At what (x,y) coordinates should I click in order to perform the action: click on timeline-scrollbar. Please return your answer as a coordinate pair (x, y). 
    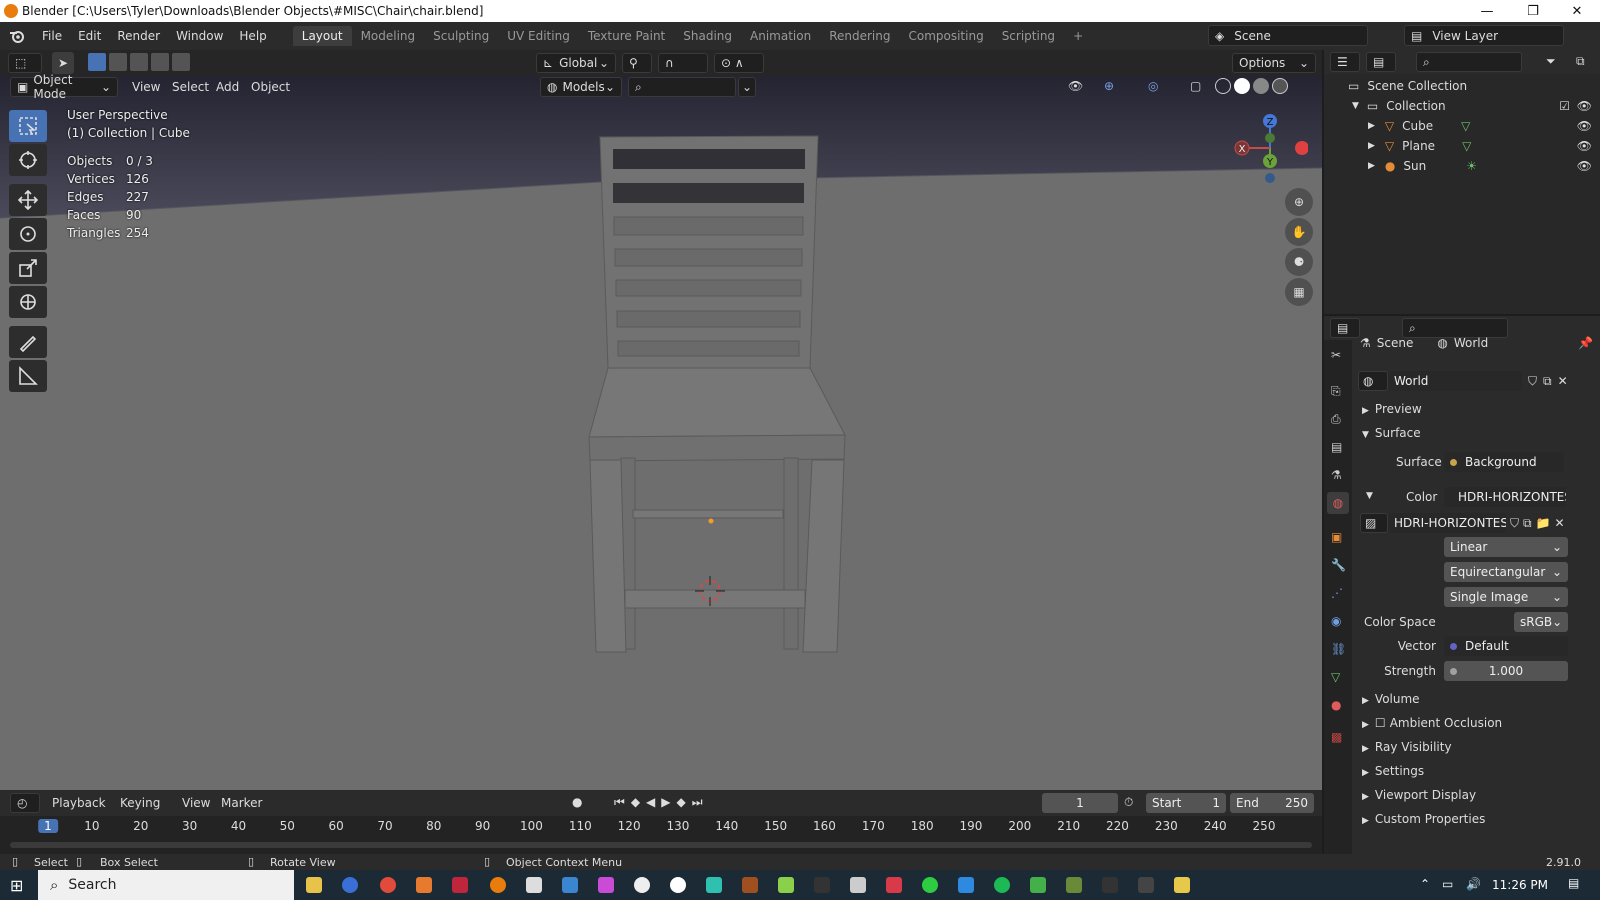
    Looking at the image, I should click on (661, 845).